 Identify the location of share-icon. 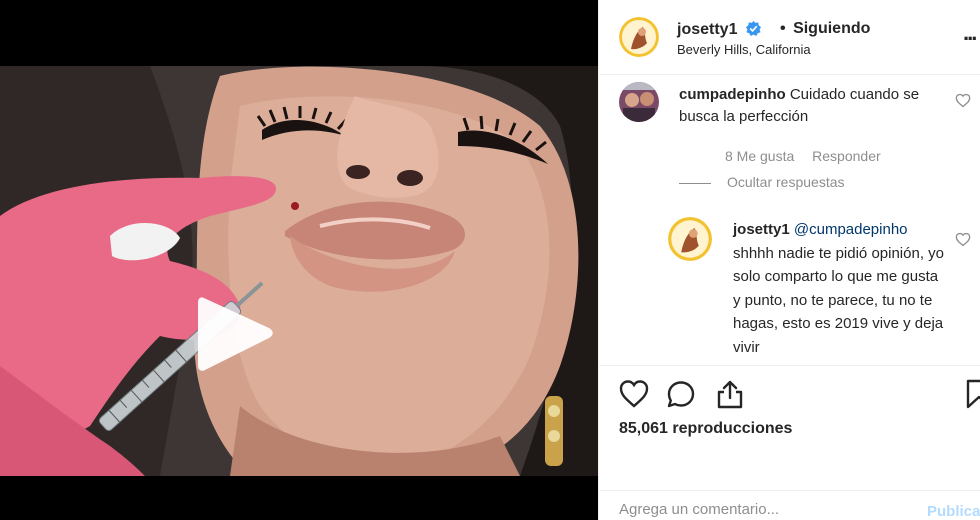
(730, 394).